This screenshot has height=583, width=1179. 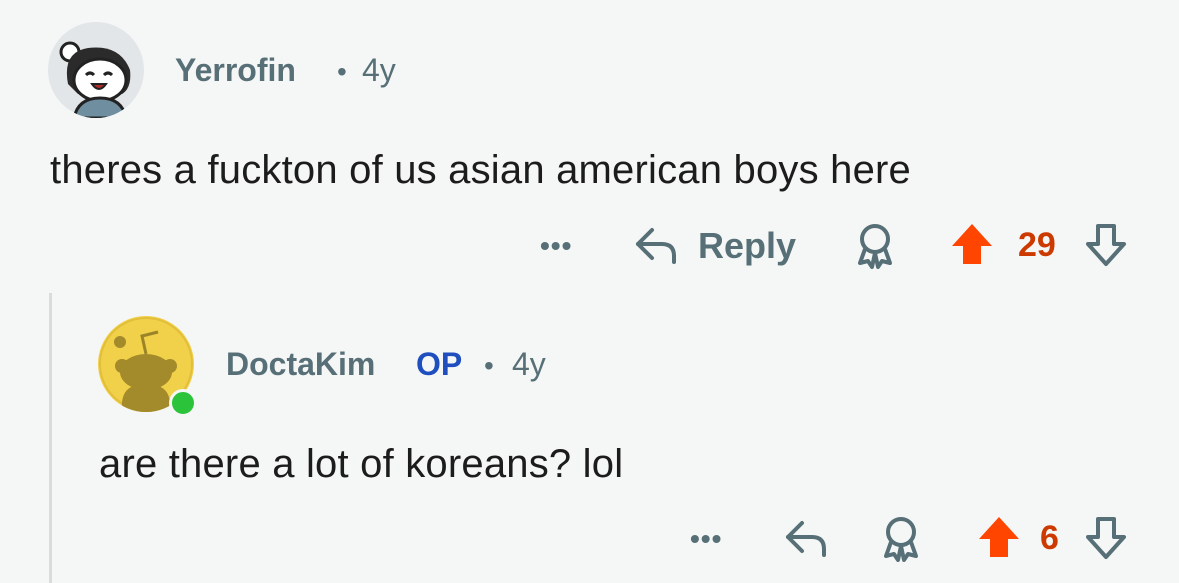 I want to click on comment-author: Yerrofin, so click(x=235, y=70).